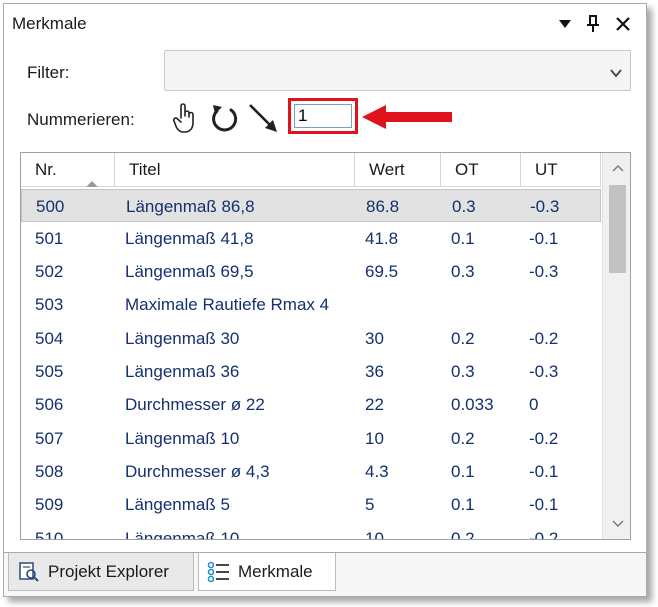 This screenshot has height=607, width=658. Describe the element at coordinates (49, 304) in the screenshot. I see `cell-nr: 503` at that location.